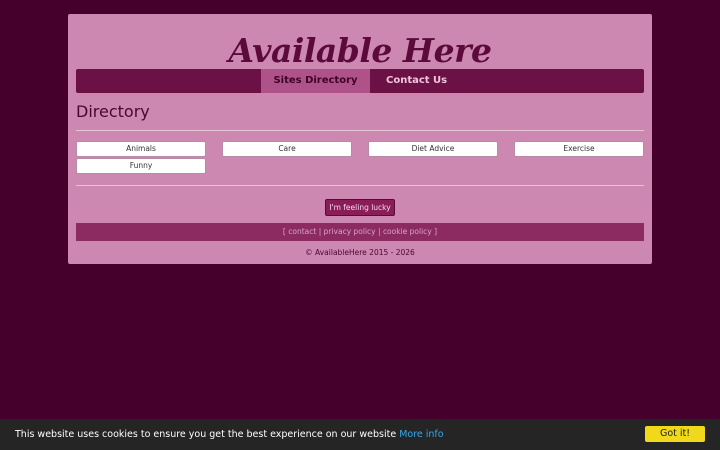 This screenshot has height=450, width=720. I want to click on copyright: © AvailableHere 2015 - 2026, so click(360, 252).